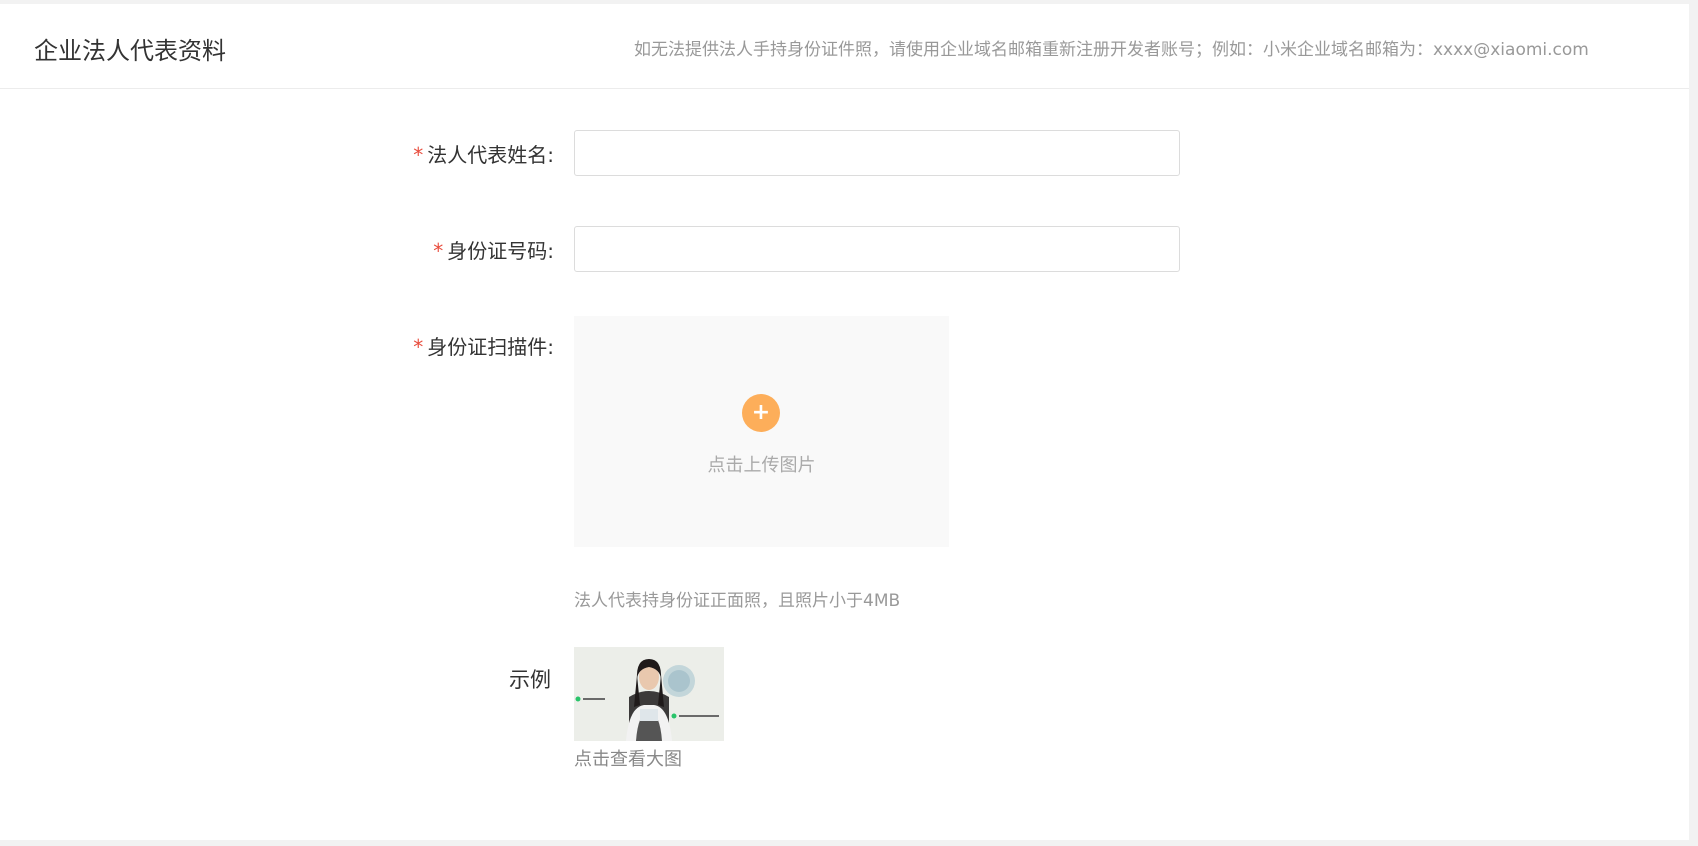 This screenshot has height=846, width=1698. What do you see at coordinates (490, 155) in the screenshot?
I see `legal-rep-name-label-text: 法人代表姓名:` at bounding box center [490, 155].